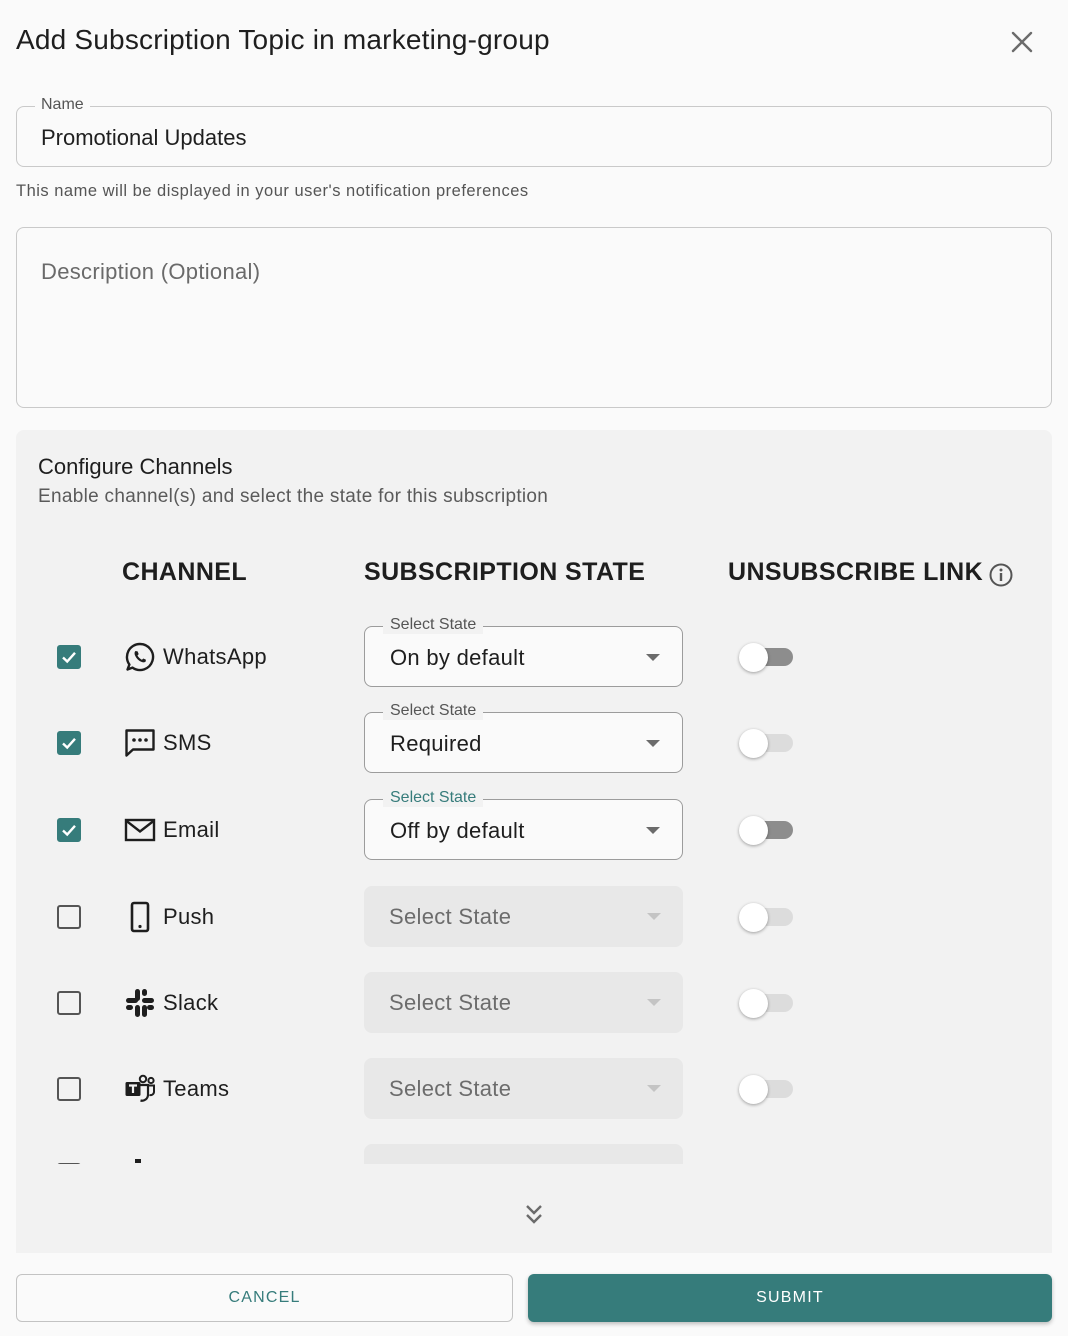  Describe the element at coordinates (767, 657) in the screenshot. I see `unsubscribe-toggle-whatsapp` at that location.